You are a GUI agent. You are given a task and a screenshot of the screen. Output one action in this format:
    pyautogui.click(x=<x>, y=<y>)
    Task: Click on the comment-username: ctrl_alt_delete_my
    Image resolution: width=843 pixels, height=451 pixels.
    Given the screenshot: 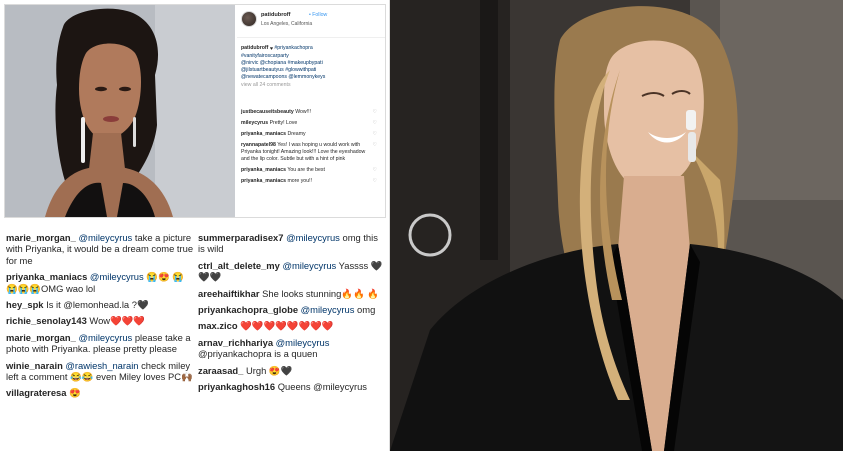 What is the action you would take?
    pyautogui.click(x=239, y=265)
    